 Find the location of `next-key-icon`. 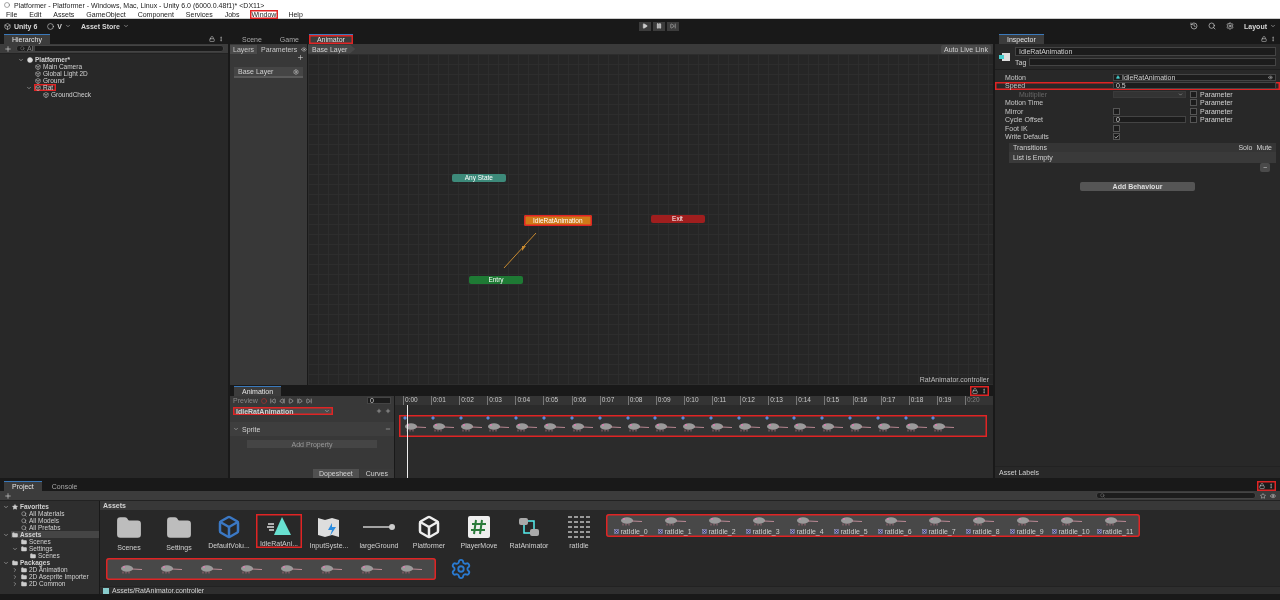

next-key-icon is located at coordinates (299, 400).